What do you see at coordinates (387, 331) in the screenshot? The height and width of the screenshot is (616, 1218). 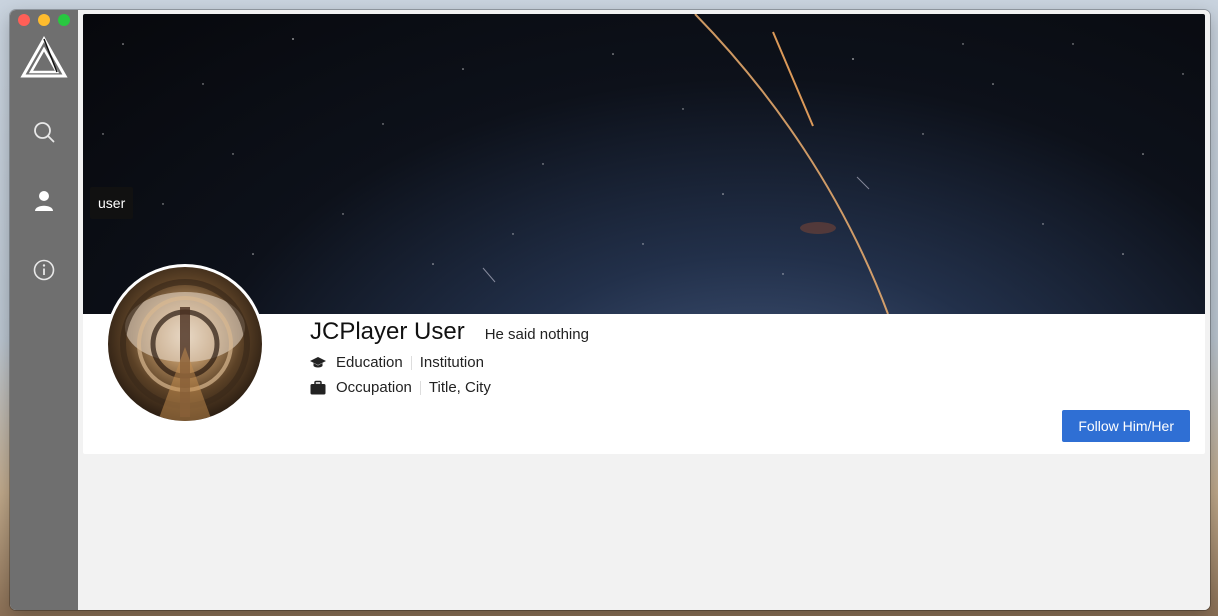 I see `profile-name: JCPlayer User` at bounding box center [387, 331].